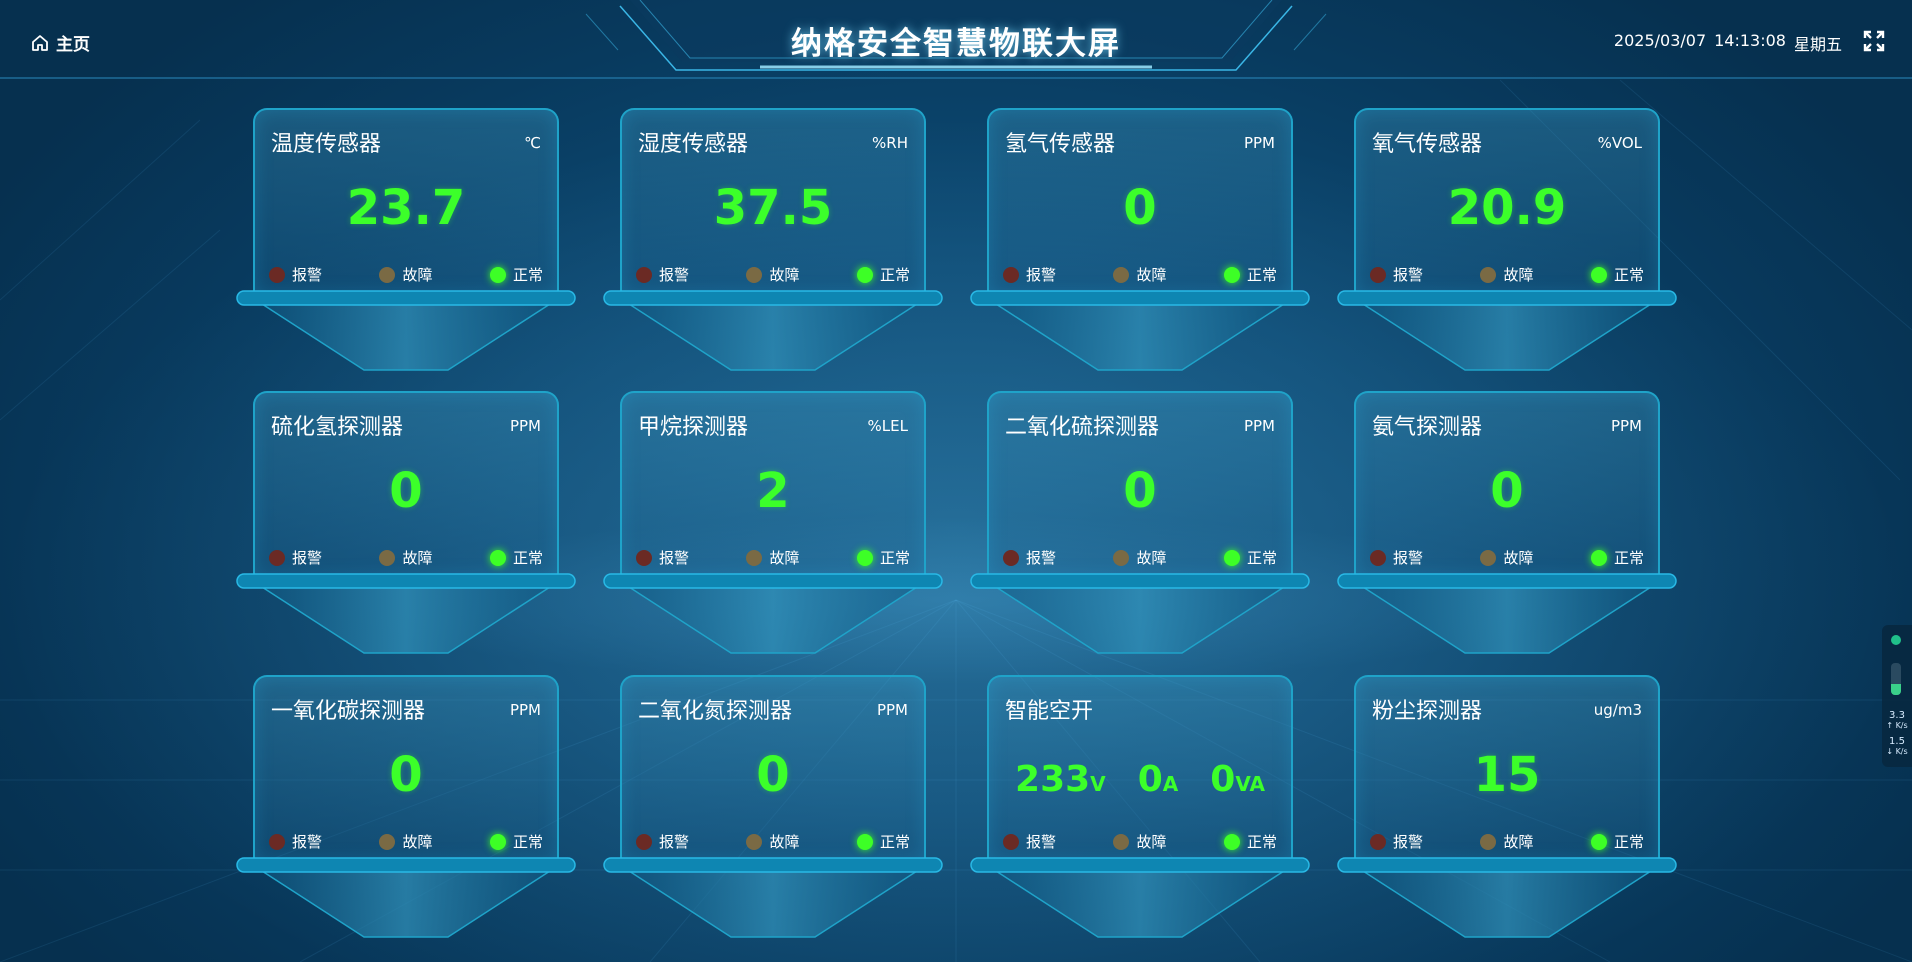 The height and width of the screenshot is (962, 1912). What do you see at coordinates (1053, 779) in the screenshot?
I see `reading-value: 233` at bounding box center [1053, 779].